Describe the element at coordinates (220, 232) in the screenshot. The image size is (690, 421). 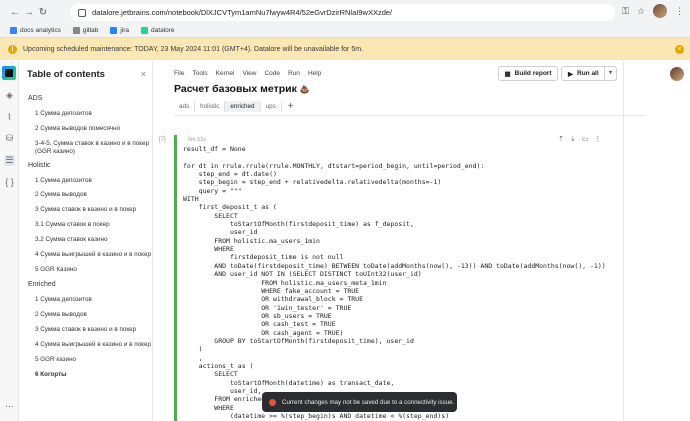
I see `code-line: user_id` at that location.